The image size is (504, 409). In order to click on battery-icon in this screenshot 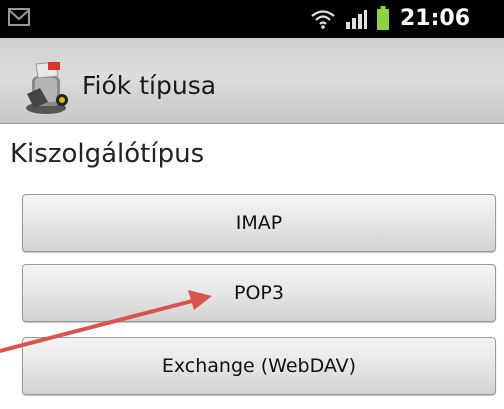, I will do `click(383, 18)`.